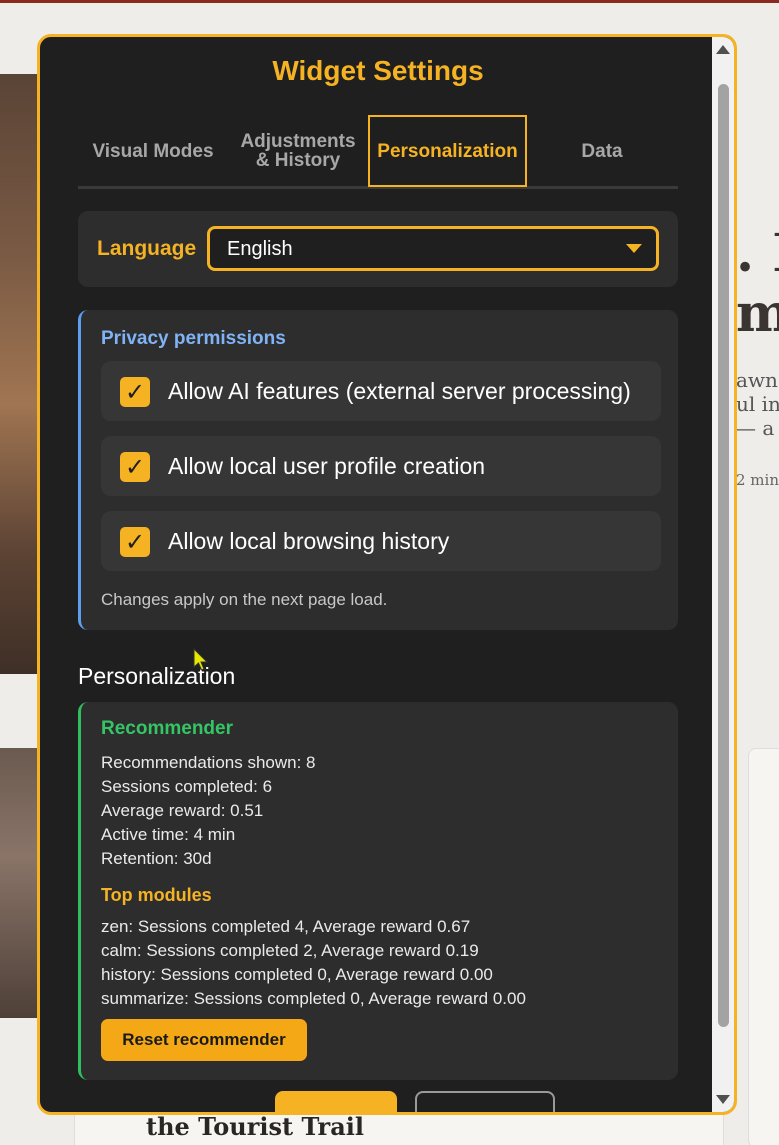 This screenshot has height=1145, width=779. Describe the element at coordinates (208, 762) in the screenshot. I see `stat-recommendations-shown: Recommendations shown: 8` at that location.